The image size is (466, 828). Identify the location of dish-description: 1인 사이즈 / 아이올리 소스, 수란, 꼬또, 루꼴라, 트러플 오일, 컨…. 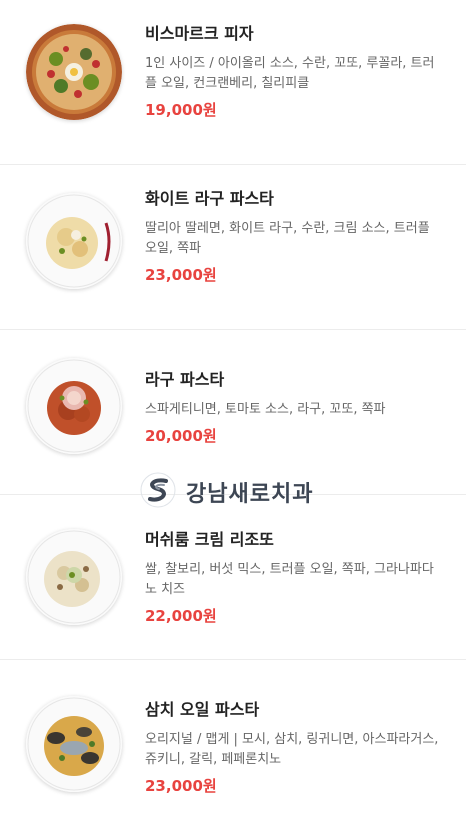
(290, 73).